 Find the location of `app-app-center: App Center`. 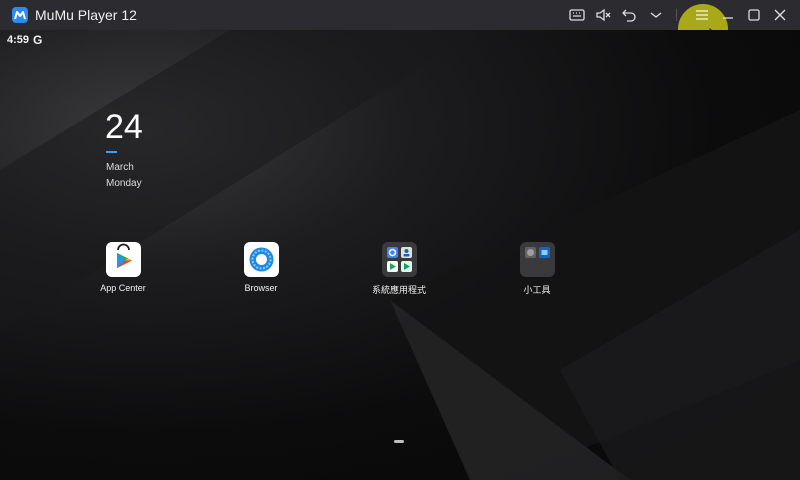

app-app-center: App Center is located at coordinates (123, 267).